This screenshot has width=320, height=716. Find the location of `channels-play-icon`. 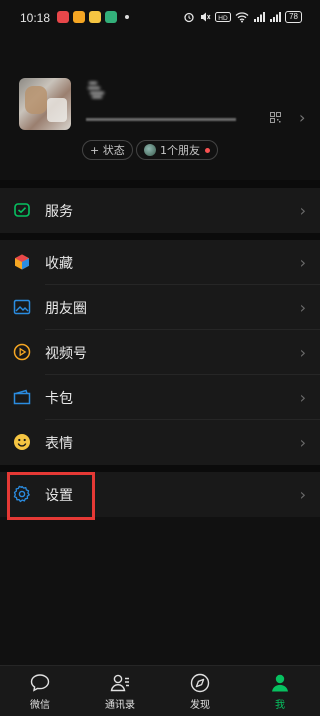

channels-play-icon is located at coordinates (22, 352).